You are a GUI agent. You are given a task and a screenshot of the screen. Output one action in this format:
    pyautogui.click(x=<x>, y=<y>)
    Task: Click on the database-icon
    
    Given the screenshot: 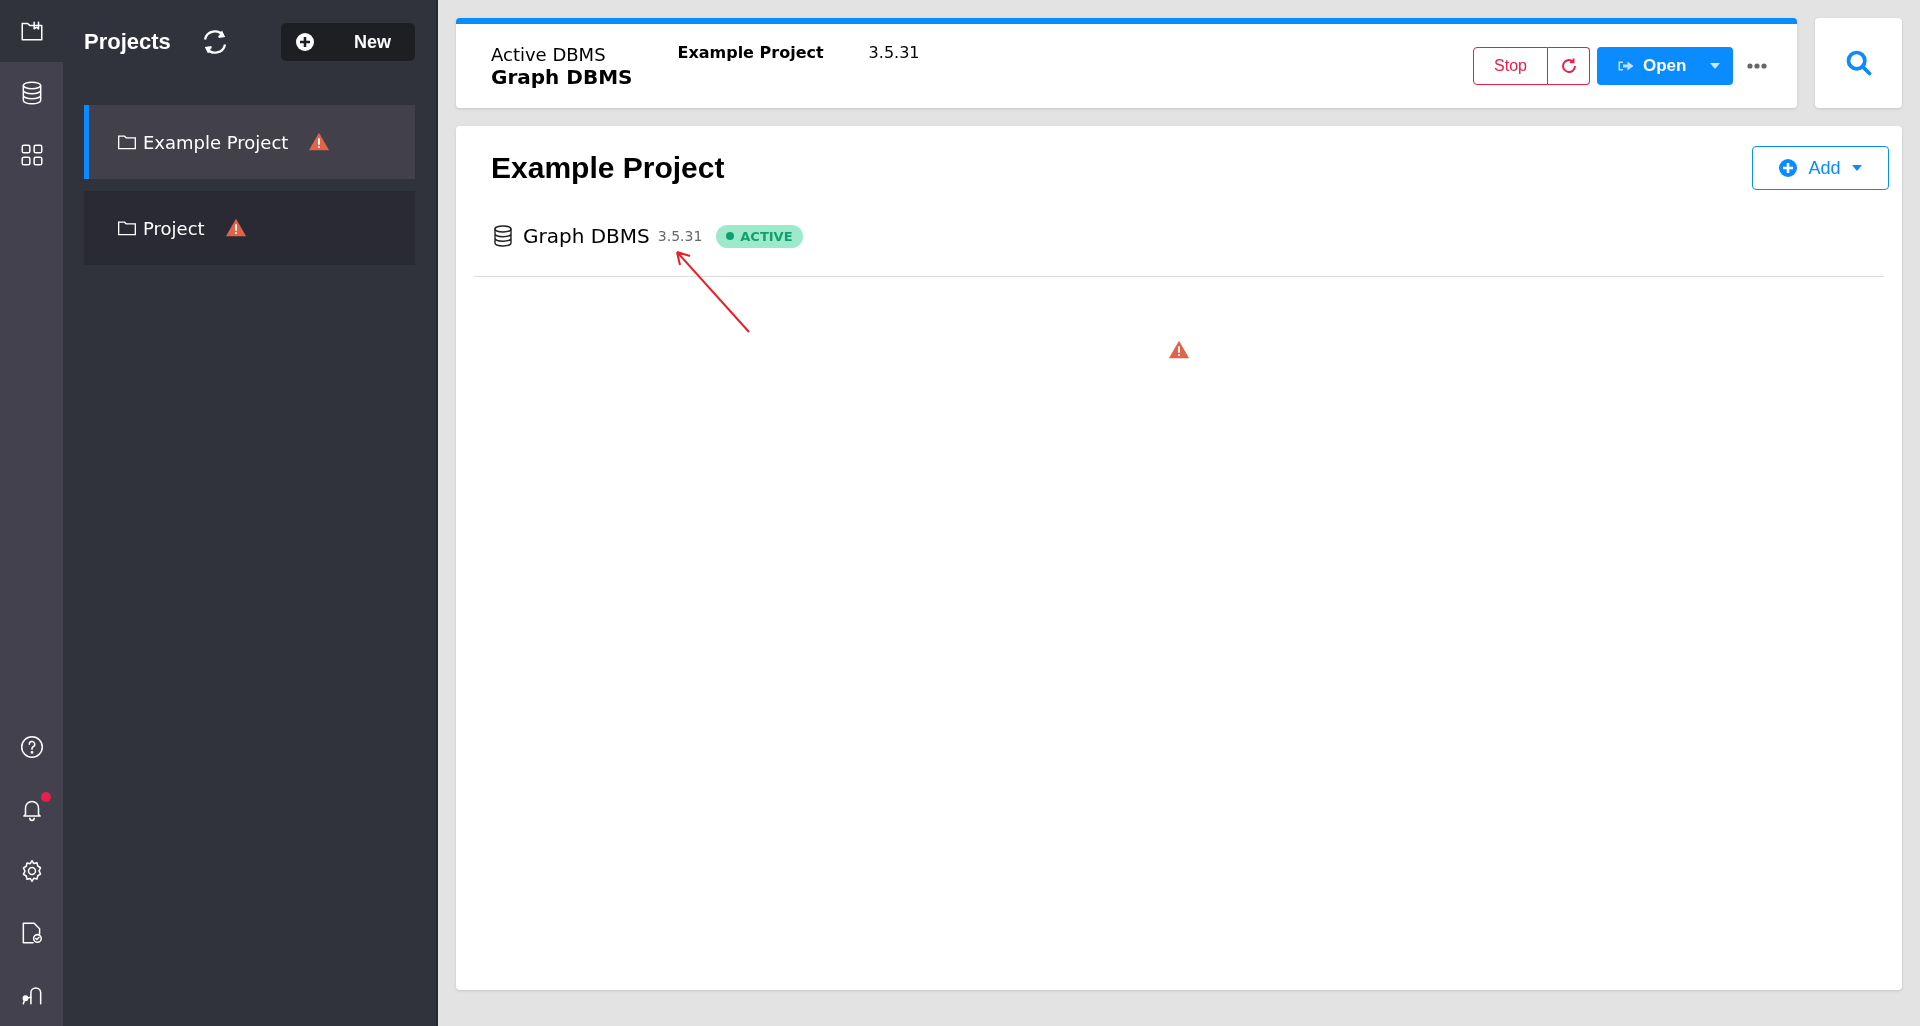 What is the action you would take?
    pyautogui.click(x=503, y=236)
    